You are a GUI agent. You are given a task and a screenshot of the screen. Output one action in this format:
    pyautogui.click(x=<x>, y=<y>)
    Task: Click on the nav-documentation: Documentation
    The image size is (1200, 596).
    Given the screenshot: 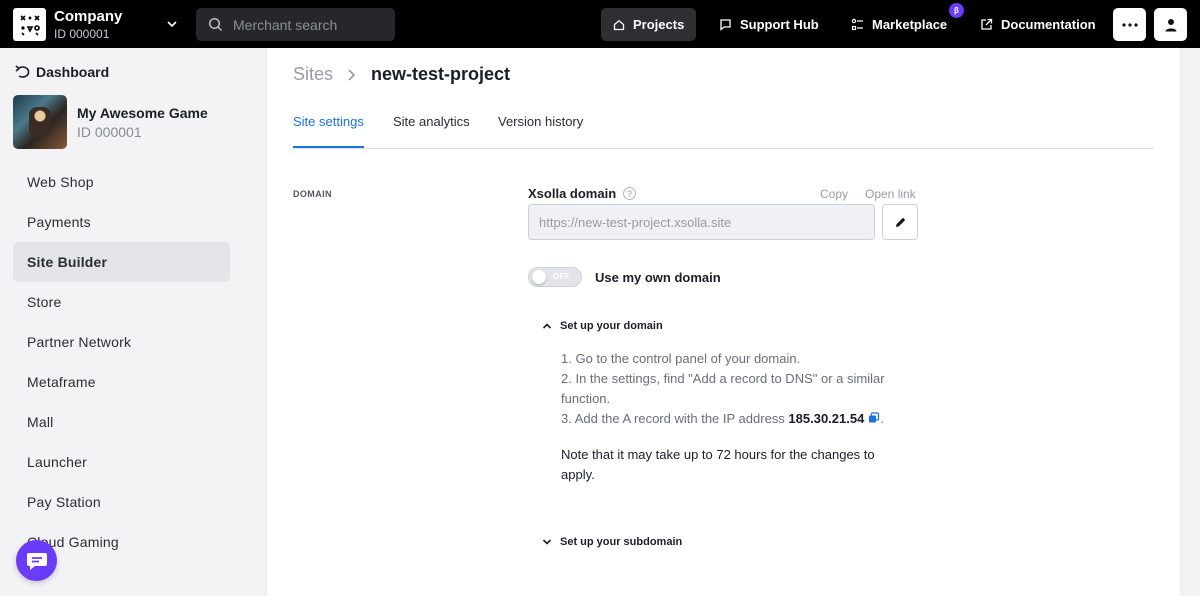 What is the action you would take?
    pyautogui.click(x=1038, y=24)
    